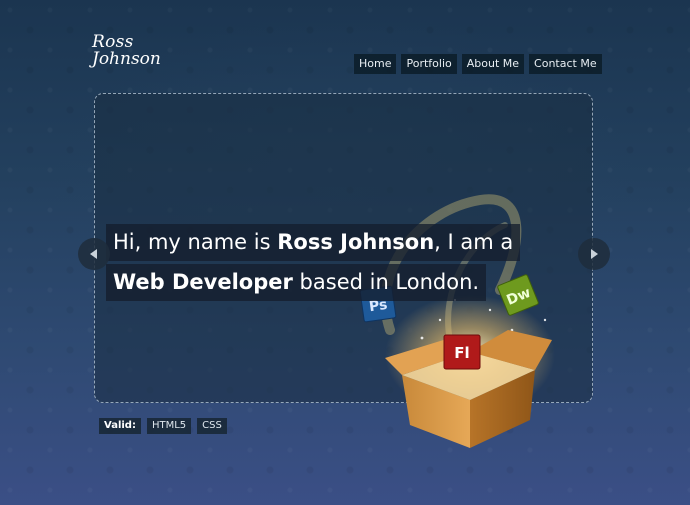 The image size is (690, 505). I want to click on hero-role: Web Developer, so click(203, 282).